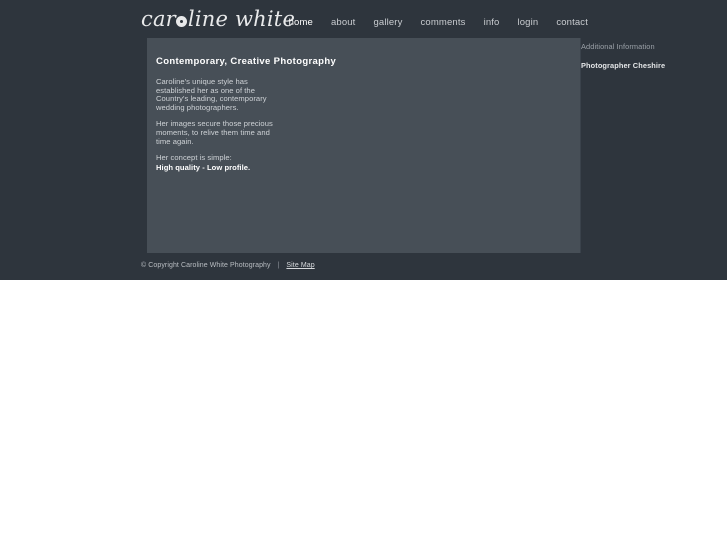 The height and width of the screenshot is (545, 727). I want to click on site-logo: car line white, so click(218, 19).